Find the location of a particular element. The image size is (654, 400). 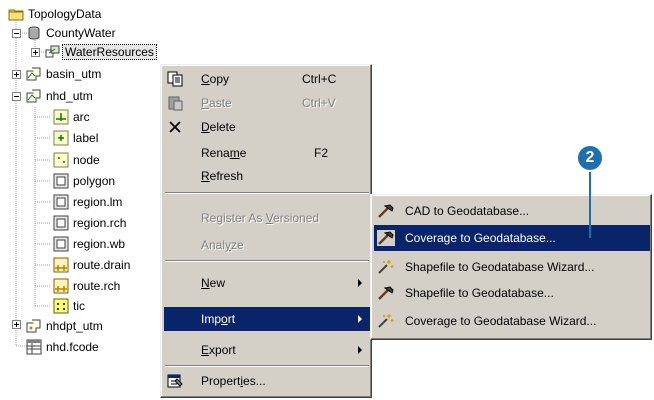

menu-item-register-as-versioned: Register As Versioned is located at coordinates (267, 218).